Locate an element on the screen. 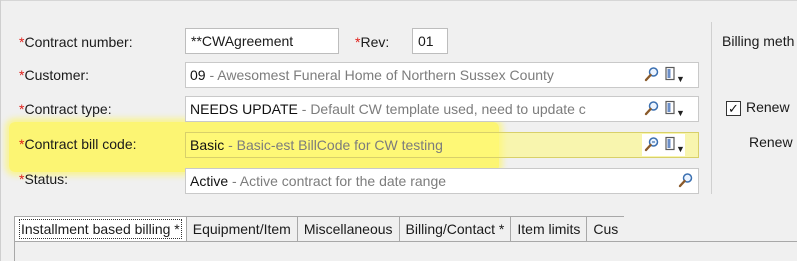 Image resolution: width=797 pixels, height=261 pixels. tab-billing-contact: Billing/Contact * is located at coordinates (455, 229).